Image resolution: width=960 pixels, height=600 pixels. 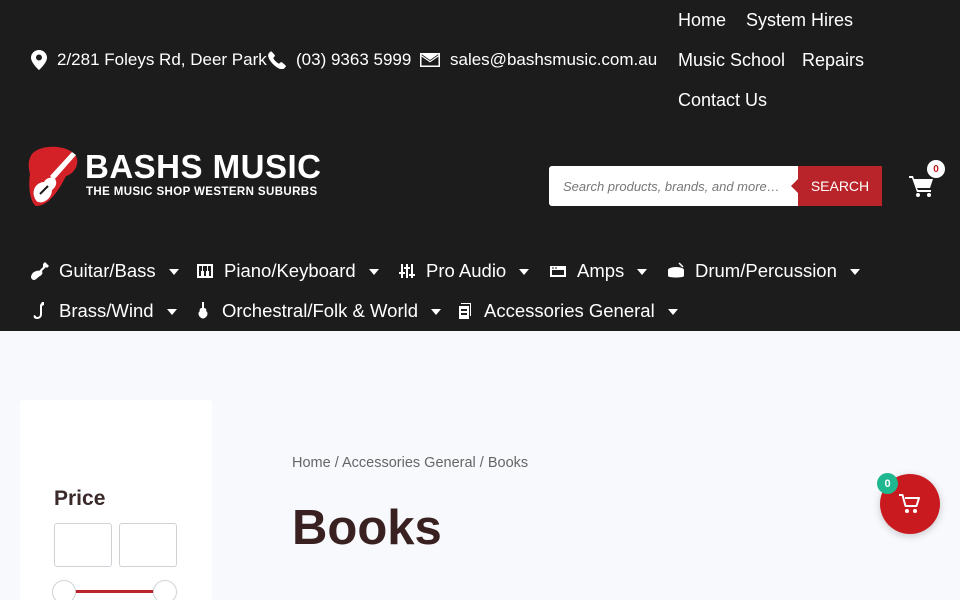 What do you see at coordinates (148, 545) in the screenshot?
I see `price-max-input` at bounding box center [148, 545].